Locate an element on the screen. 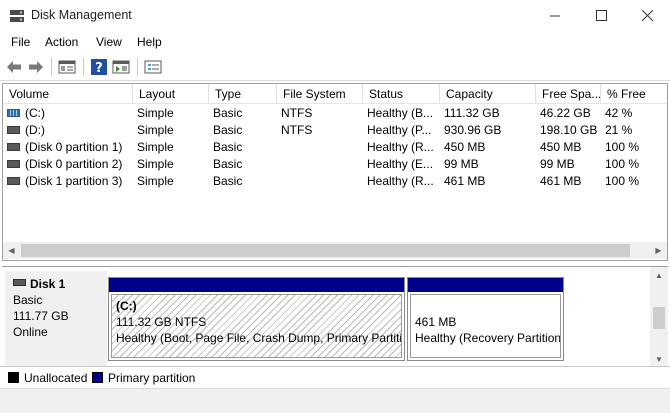  column-header-type: Type is located at coordinates (243, 94).